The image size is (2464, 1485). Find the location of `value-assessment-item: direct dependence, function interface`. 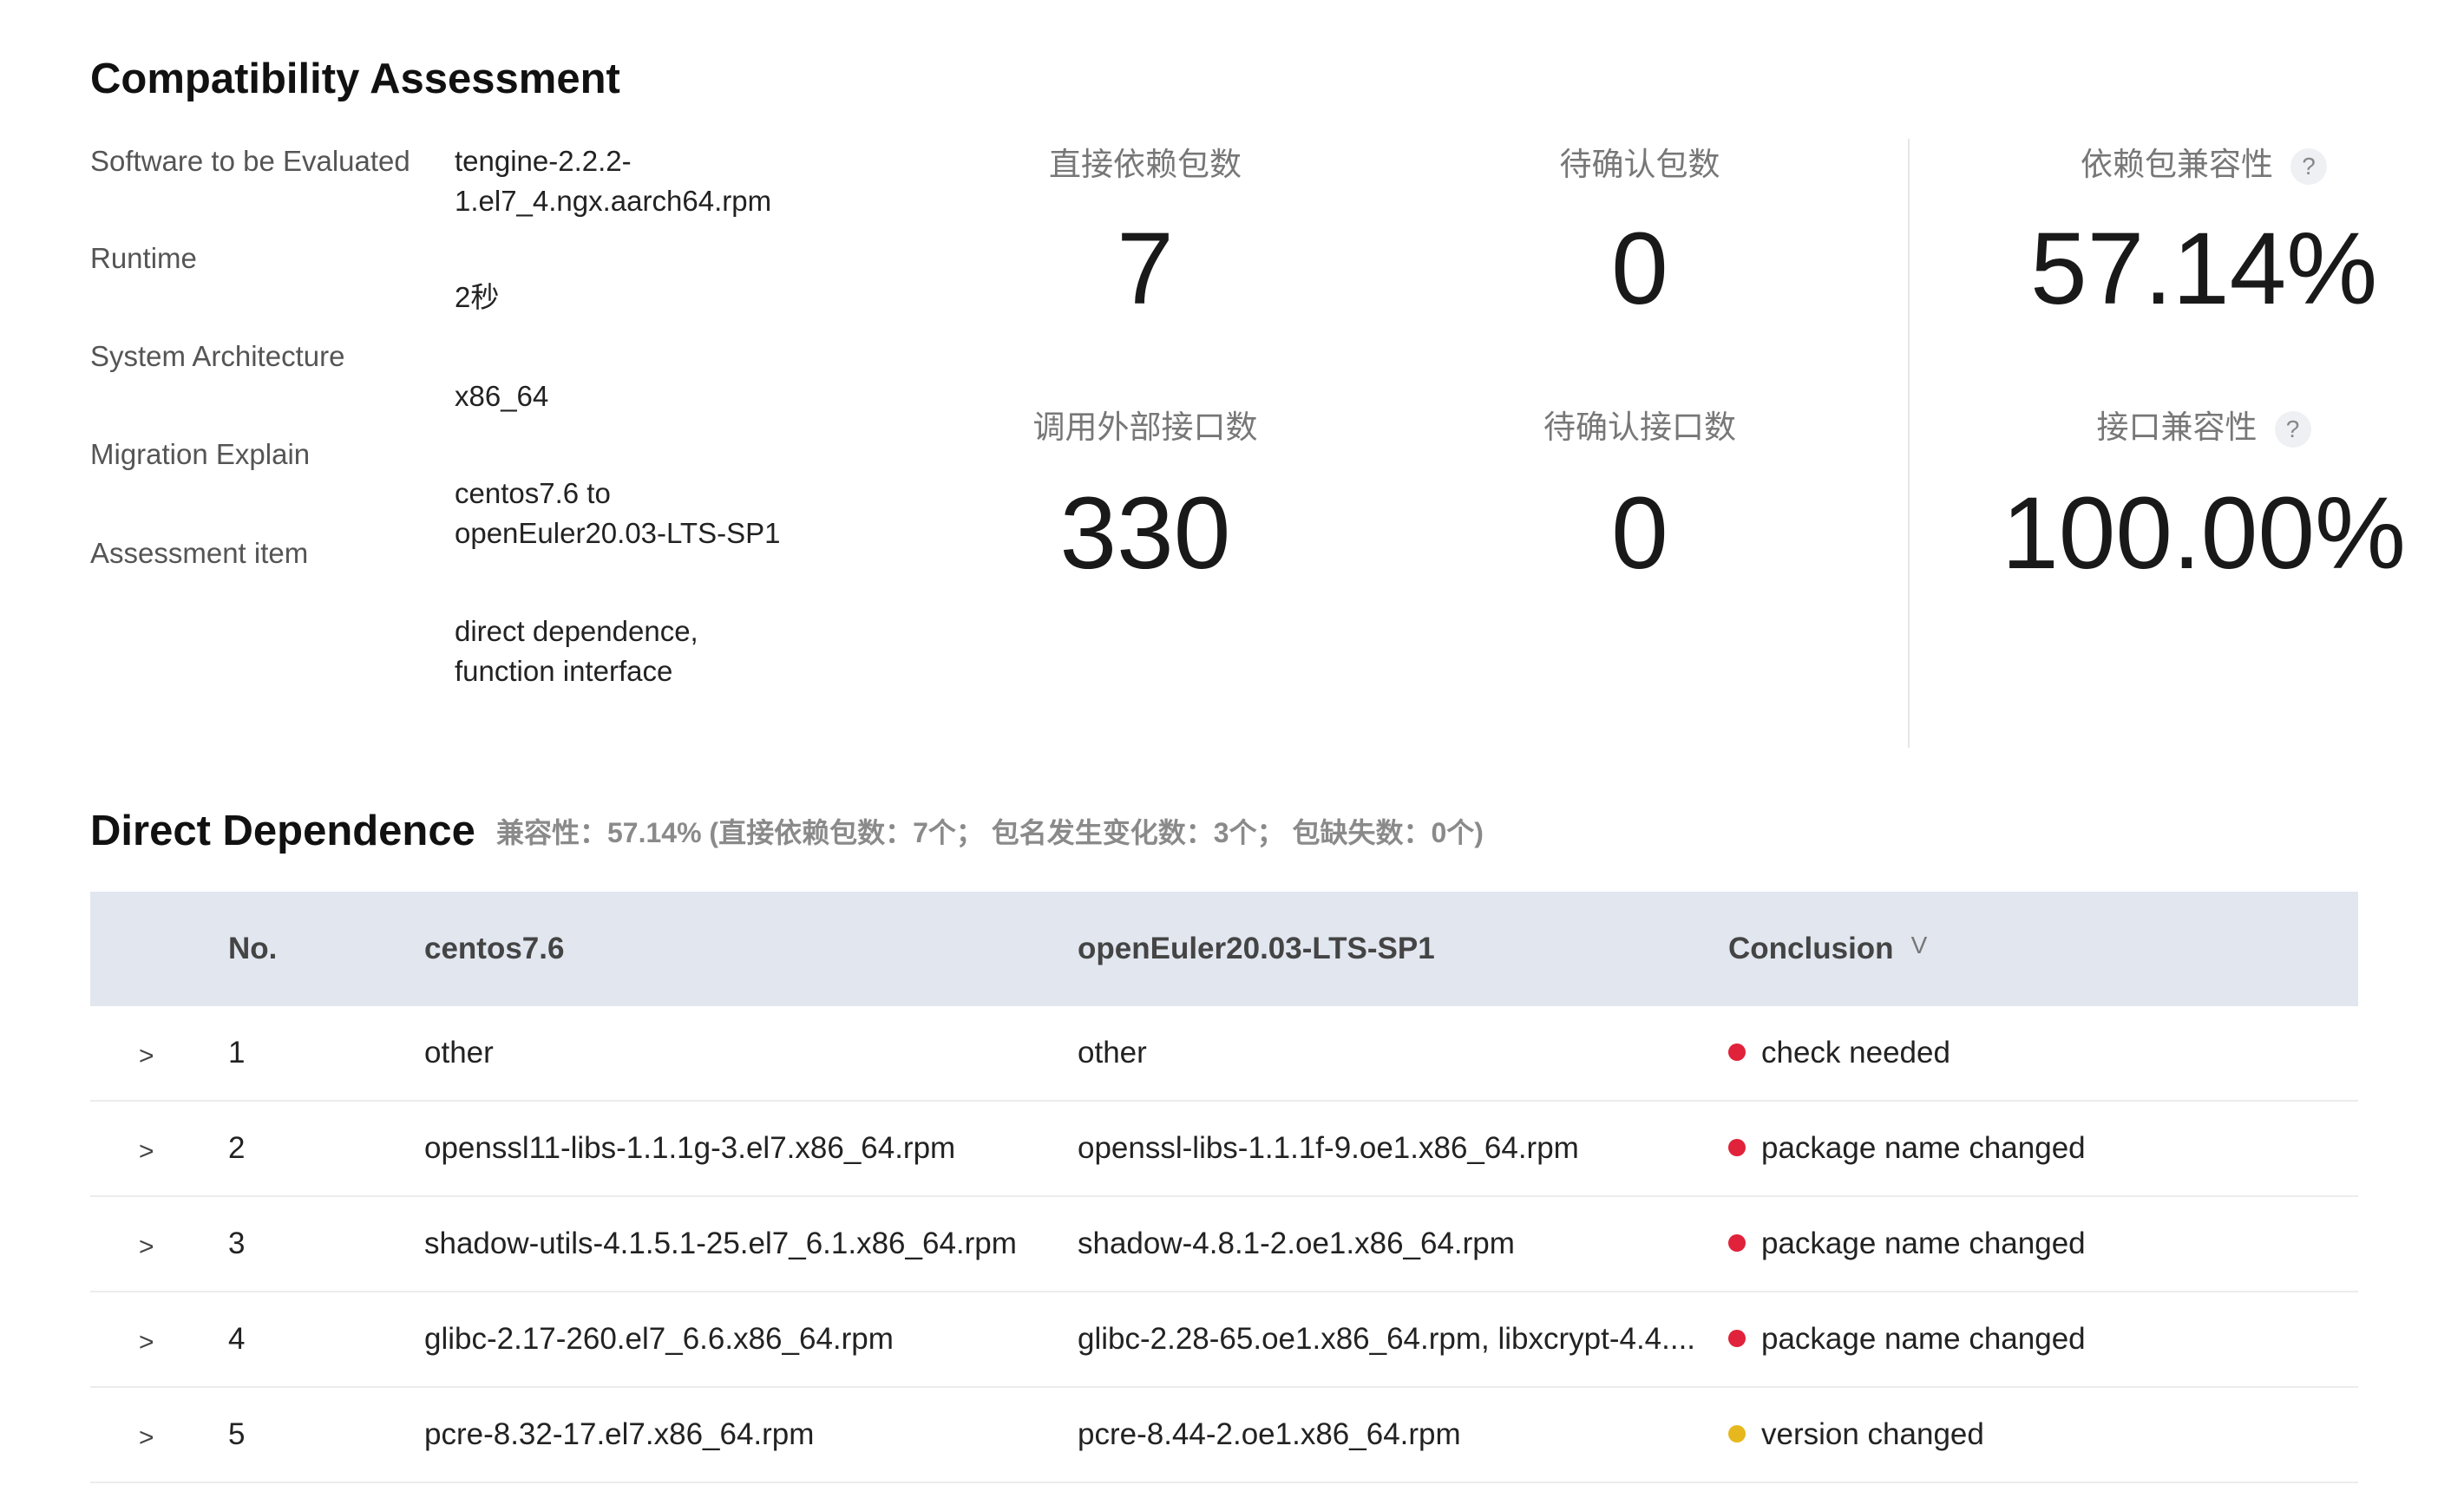

value-assessment-item: direct dependence, function interface is located at coordinates (576, 651).